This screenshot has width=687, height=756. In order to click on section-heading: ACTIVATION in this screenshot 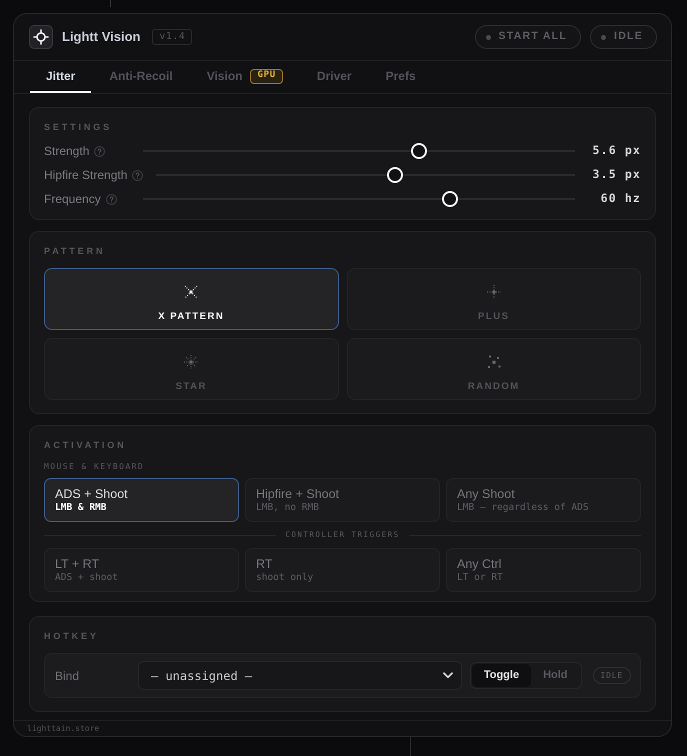, I will do `click(85, 445)`.